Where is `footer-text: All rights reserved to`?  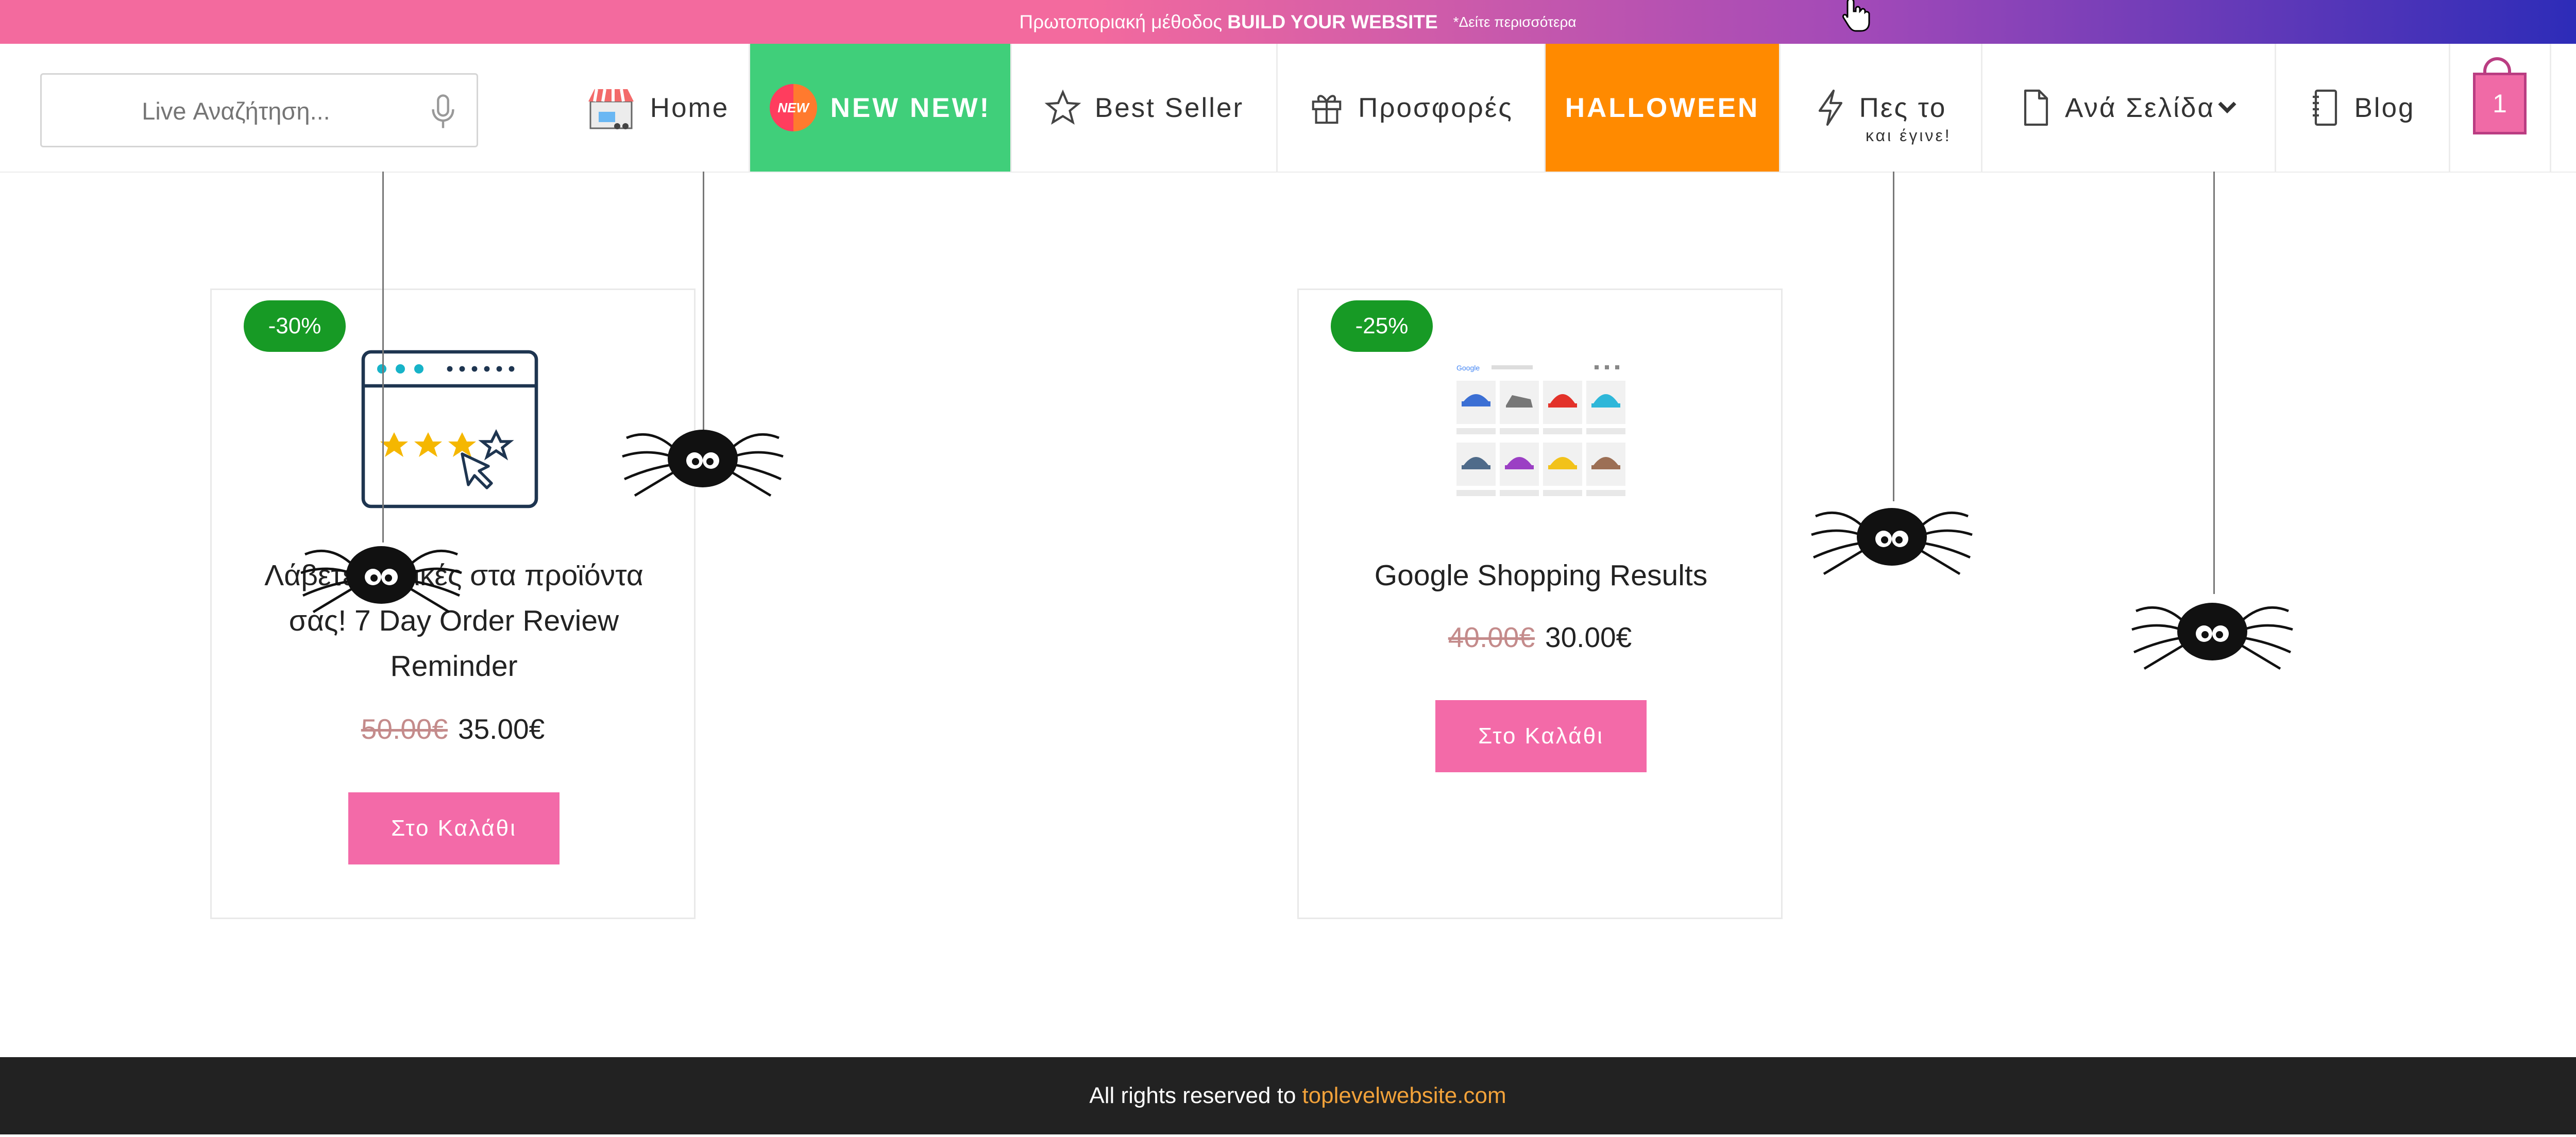
footer-text: All rights reserved to is located at coordinates (1192, 1095).